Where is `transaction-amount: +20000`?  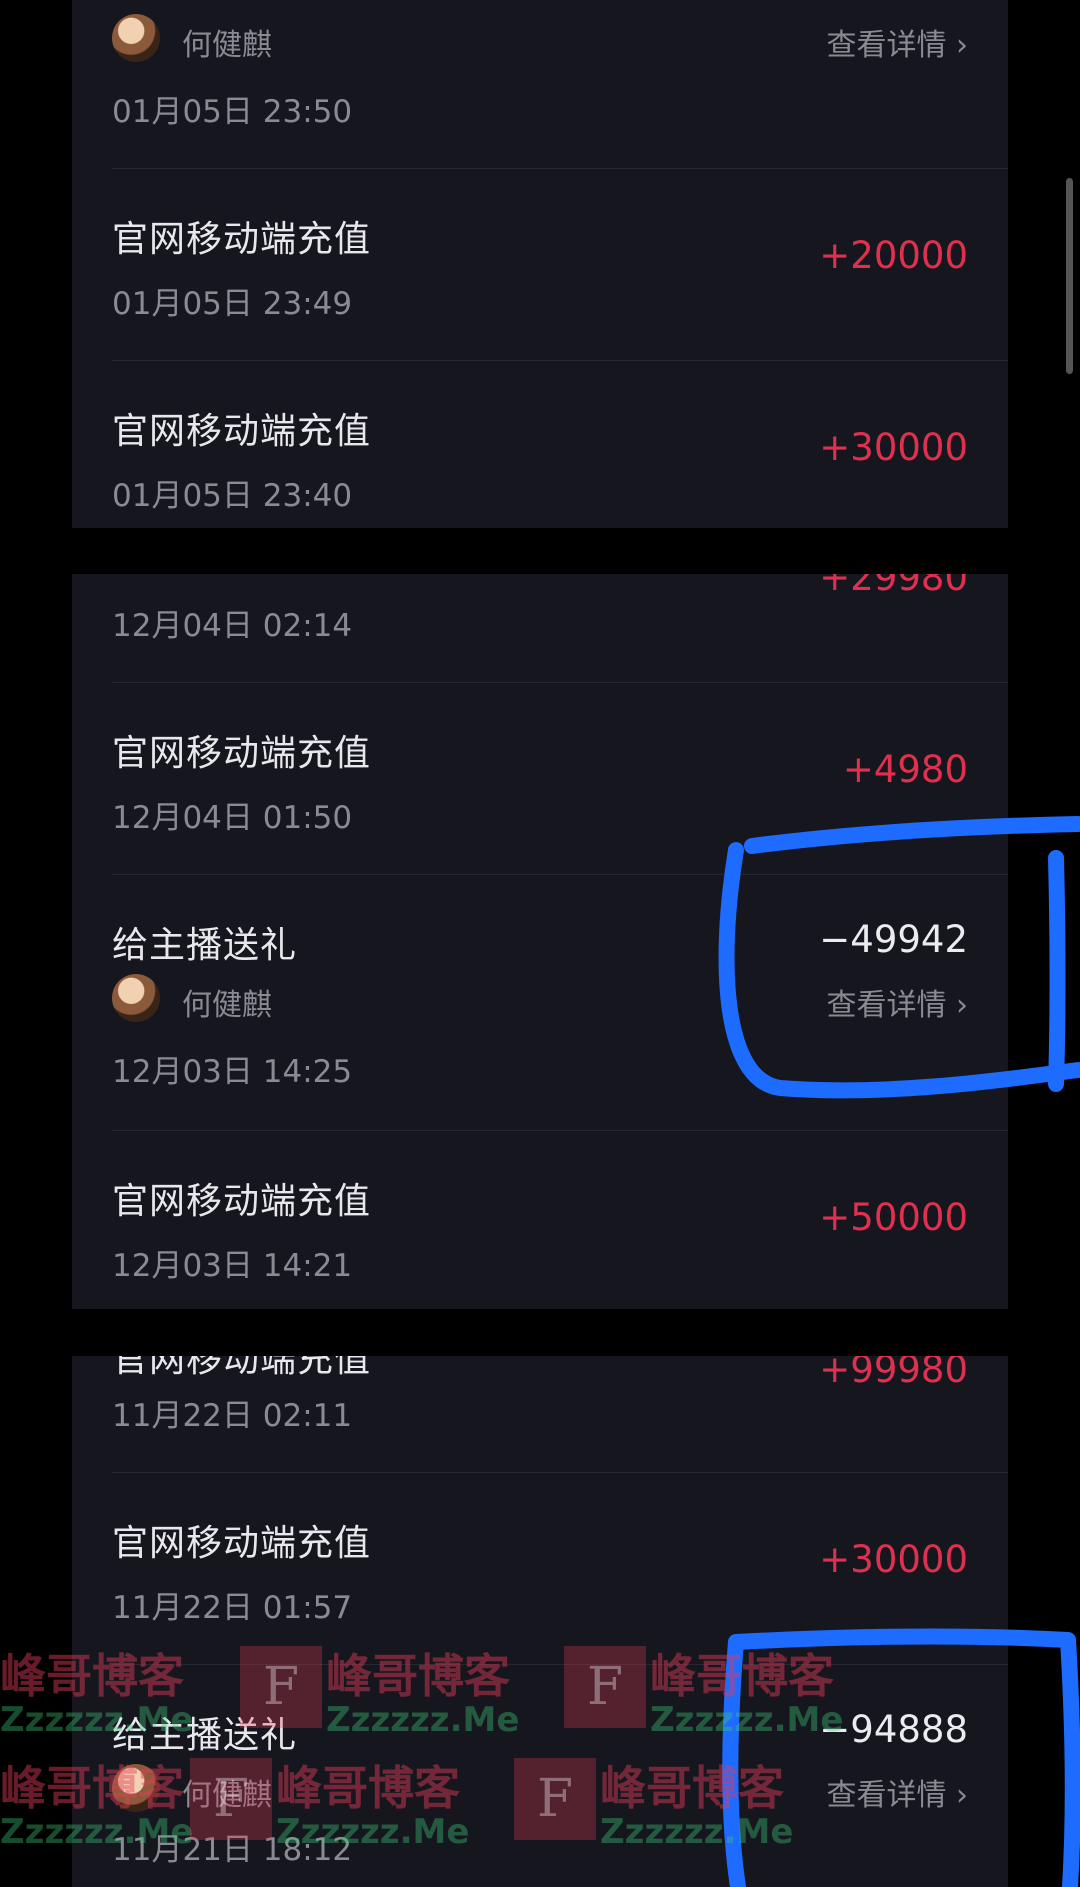
transaction-amount: +20000 is located at coordinates (893, 255).